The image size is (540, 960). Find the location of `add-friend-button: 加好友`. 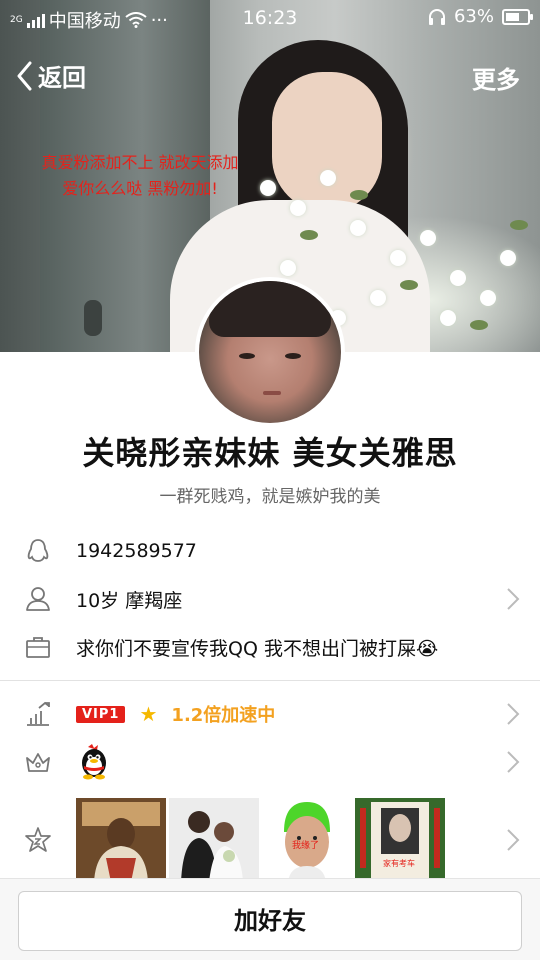

add-friend-button: 加好友 is located at coordinates (270, 921).